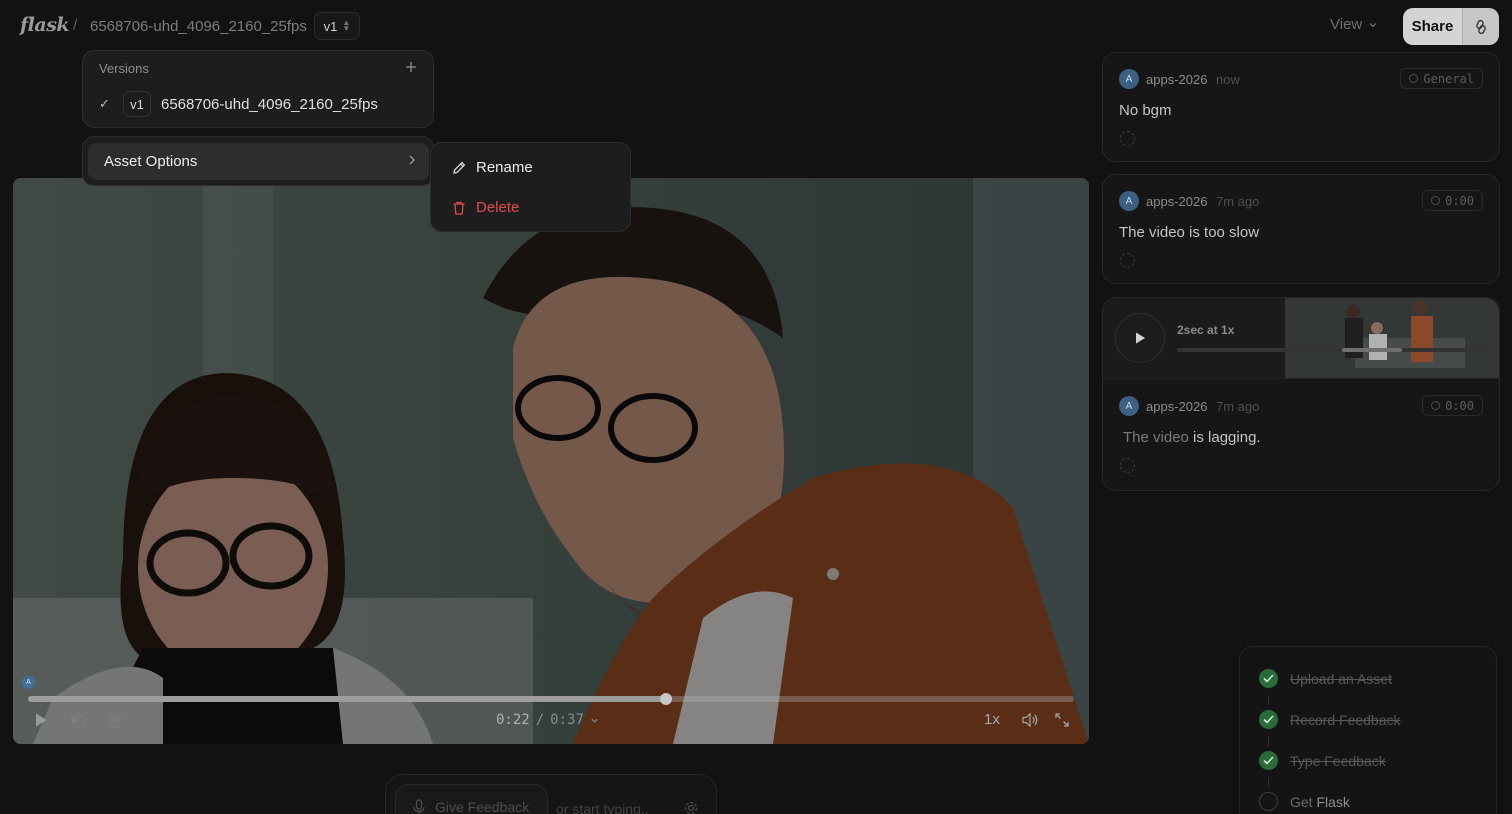  I want to click on version-name: 6568706-uhd_4096_2160_25fps, so click(269, 104).